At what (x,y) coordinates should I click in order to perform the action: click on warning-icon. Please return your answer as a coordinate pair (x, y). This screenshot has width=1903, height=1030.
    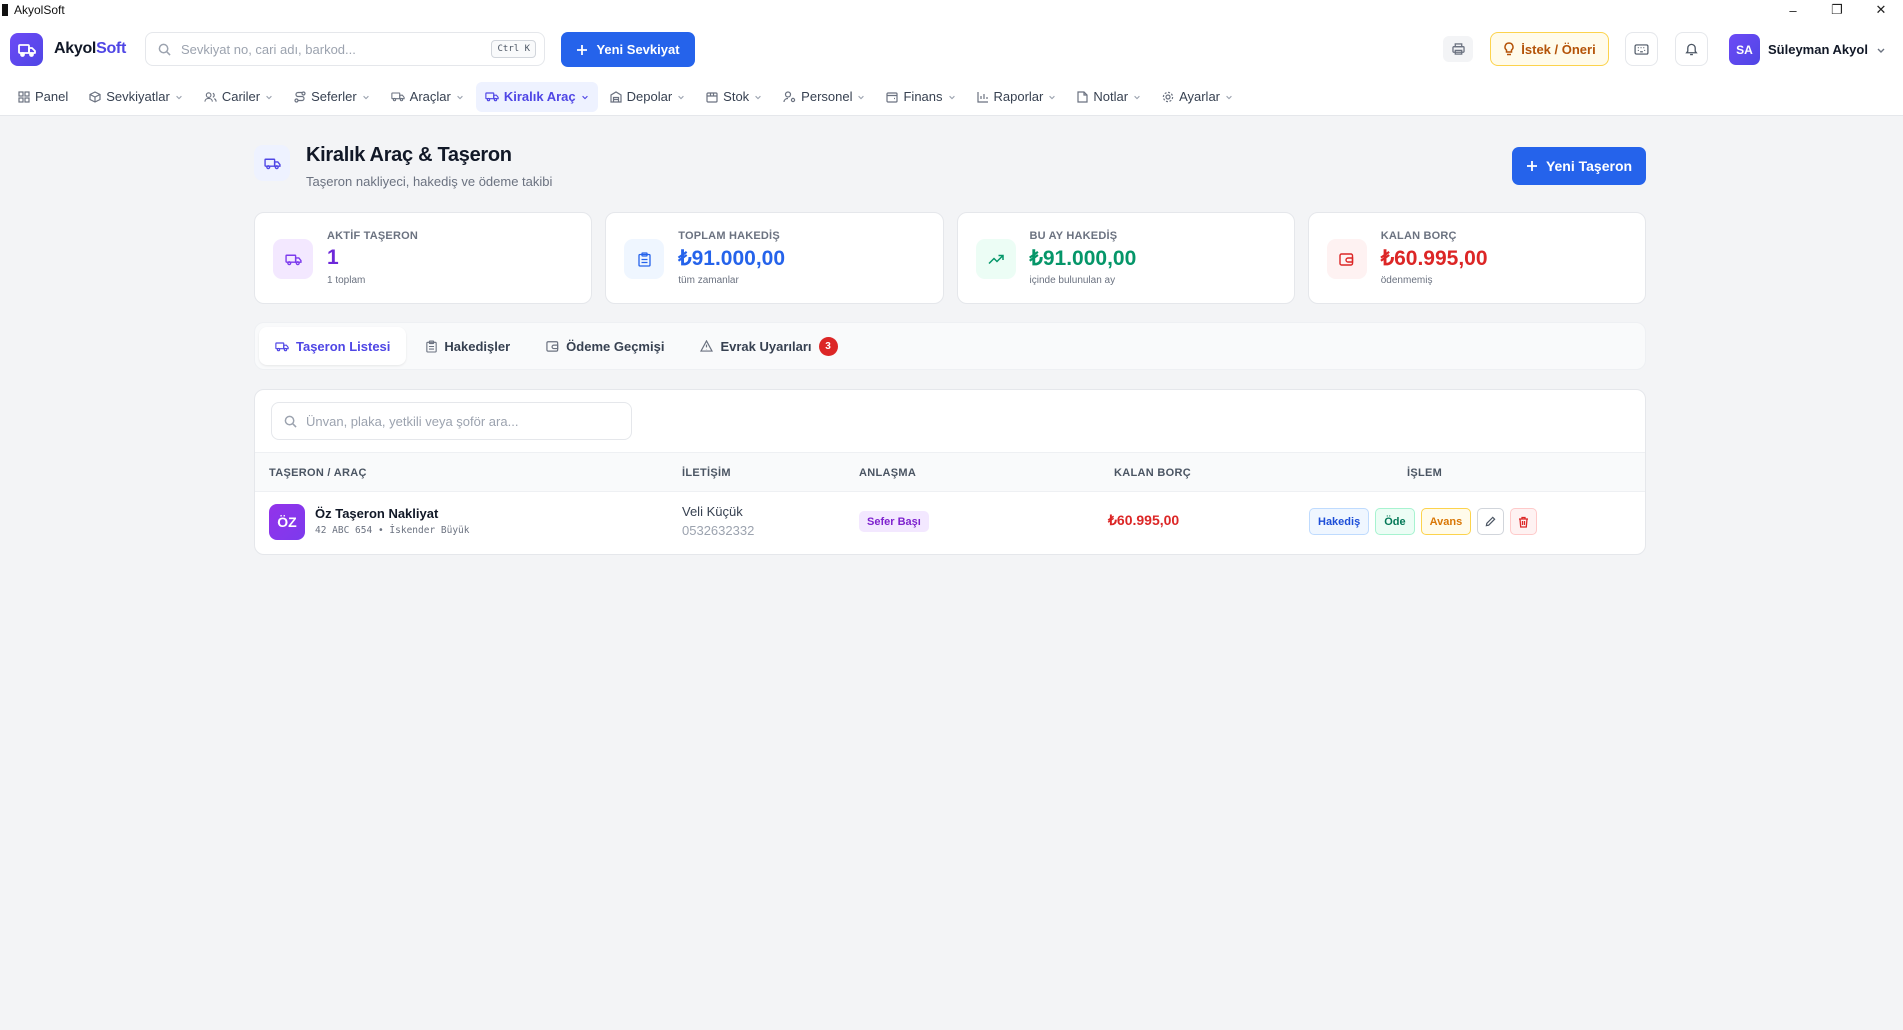
    Looking at the image, I should click on (707, 346).